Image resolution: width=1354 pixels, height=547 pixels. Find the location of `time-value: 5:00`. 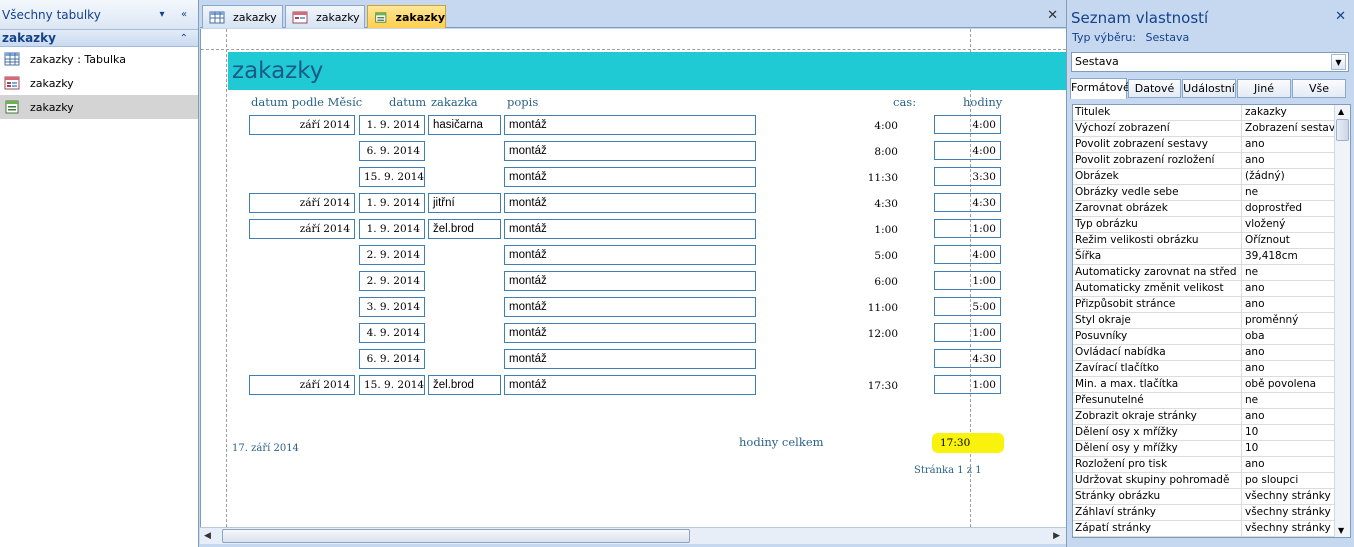

time-value: 5:00 is located at coordinates (868, 256).